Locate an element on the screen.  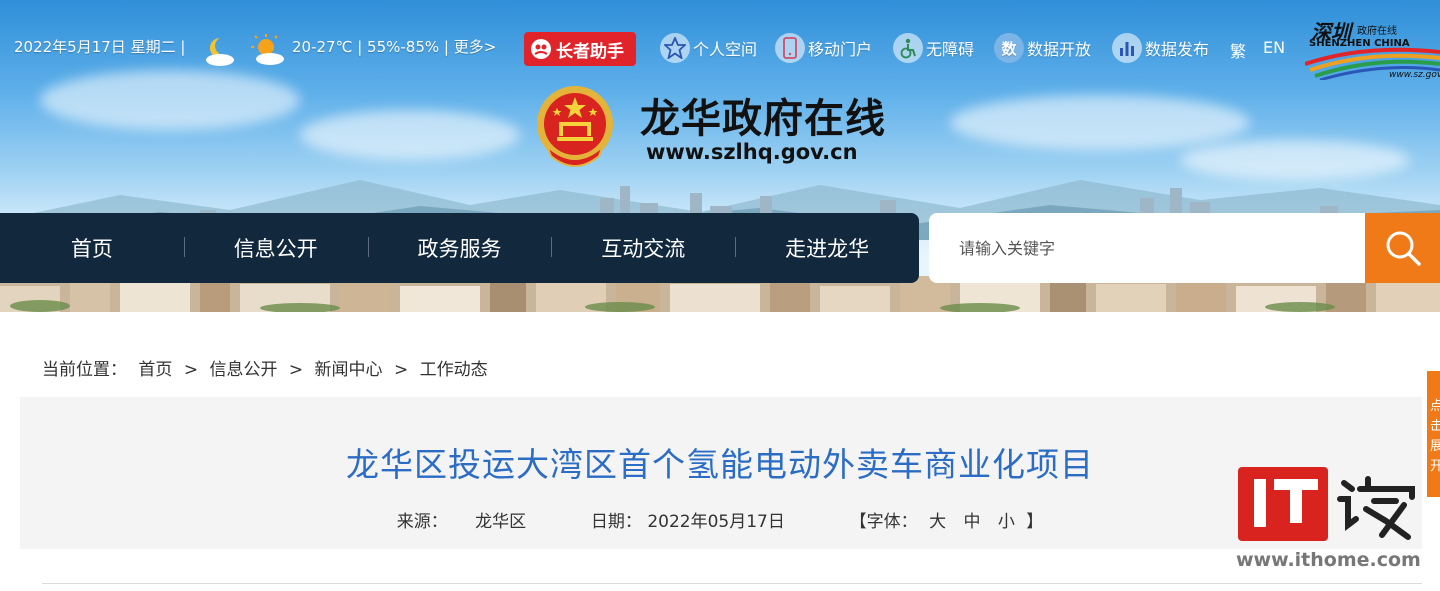
data-release-icon is located at coordinates (1127, 48).